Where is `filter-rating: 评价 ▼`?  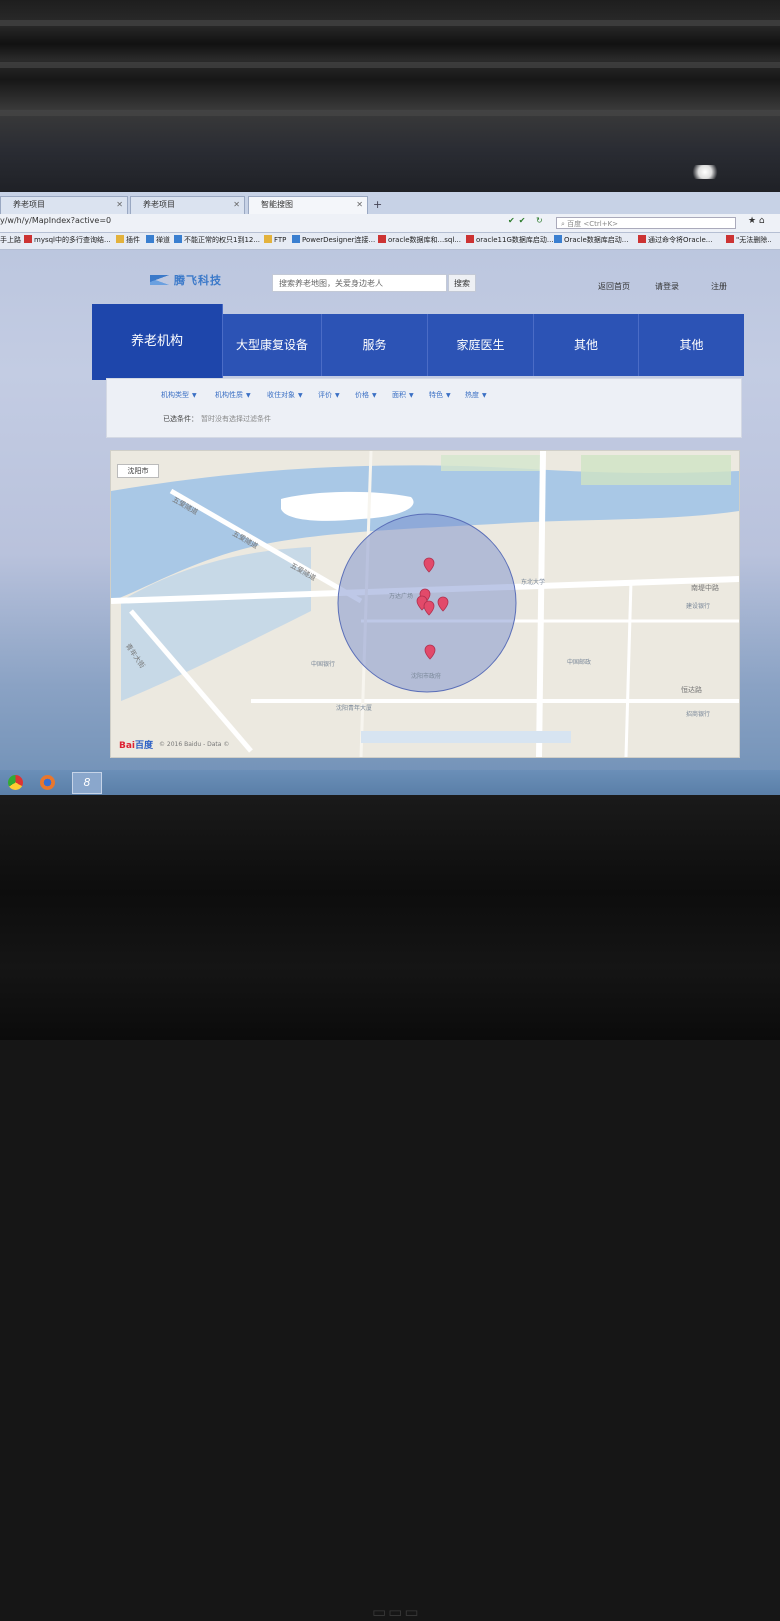 filter-rating: 评价 ▼ is located at coordinates (329, 395).